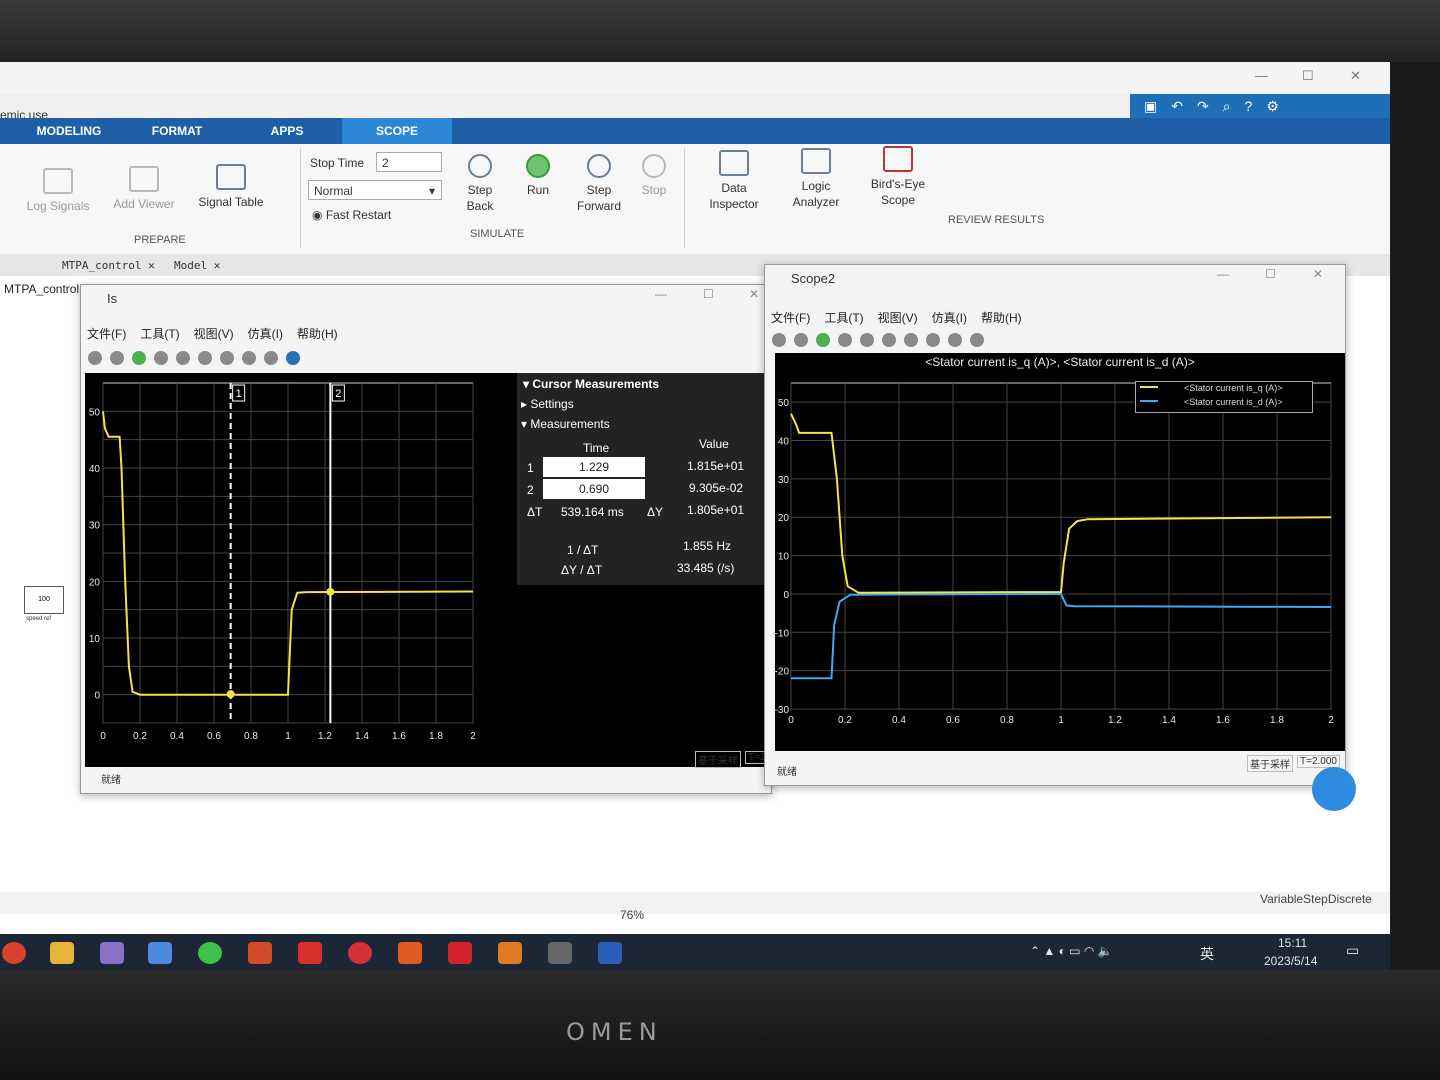 This screenshot has height=1080, width=1440. What do you see at coordinates (1061, 720) in the screenshot?
I see `x-tick-label: 1` at bounding box center [1061, 720].